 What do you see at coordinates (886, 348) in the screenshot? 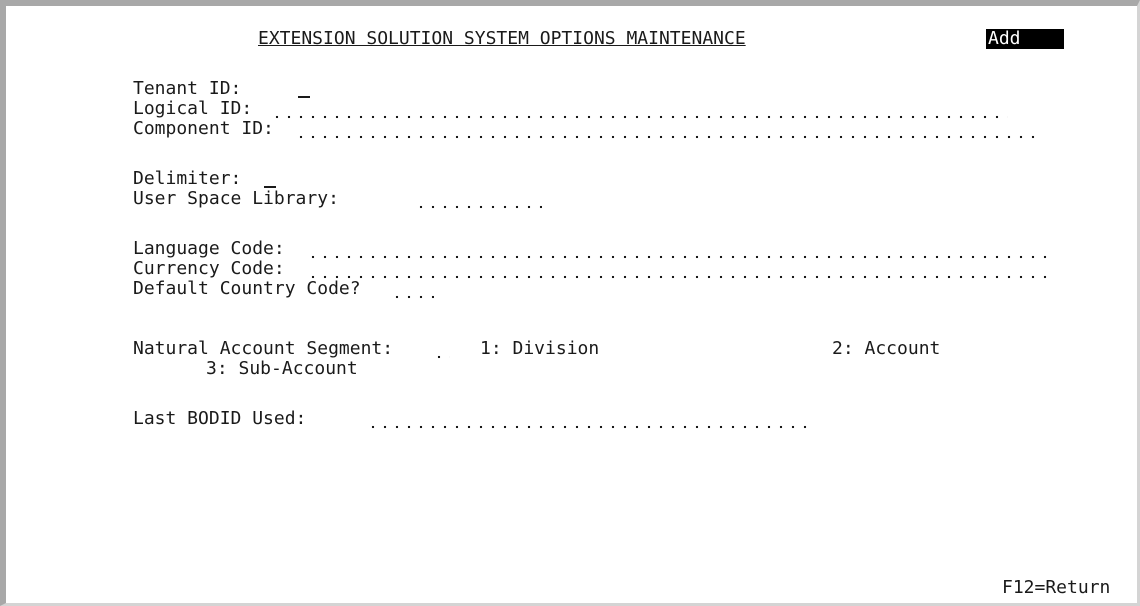
I see `segment-option-account: 2: Account` at bounding box center [886, 348].